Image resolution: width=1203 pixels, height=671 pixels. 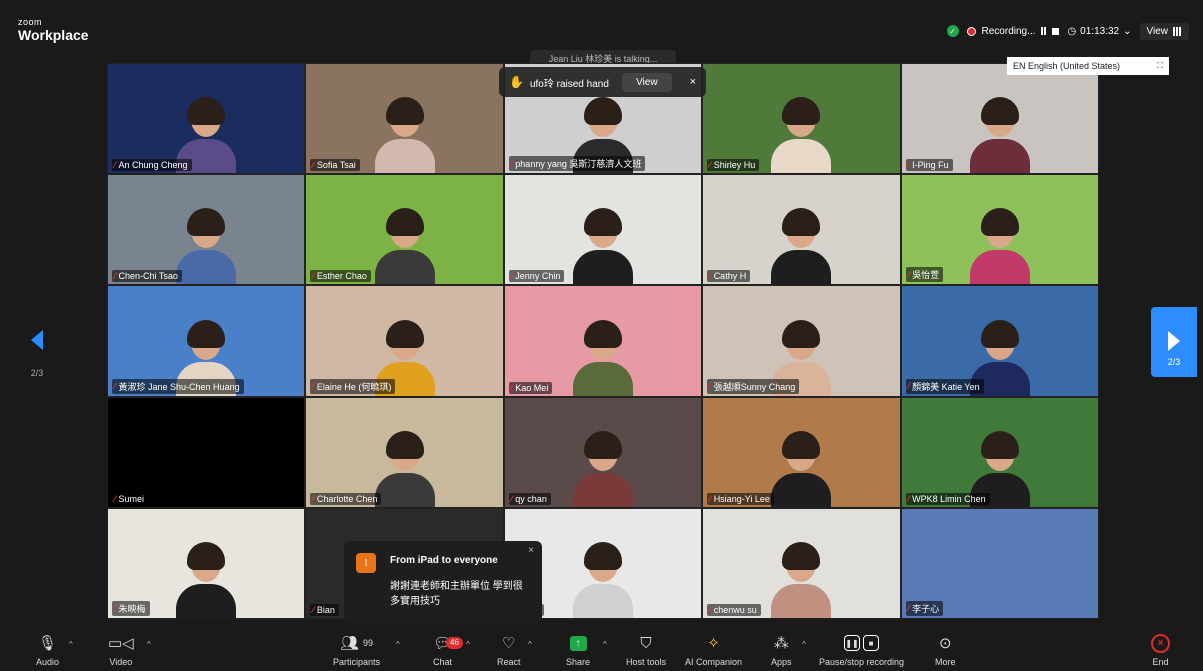 What do you see at coordinates (578, 662) in the screenshot?
I see `share-label: Share` at bounding box center [578, 662].